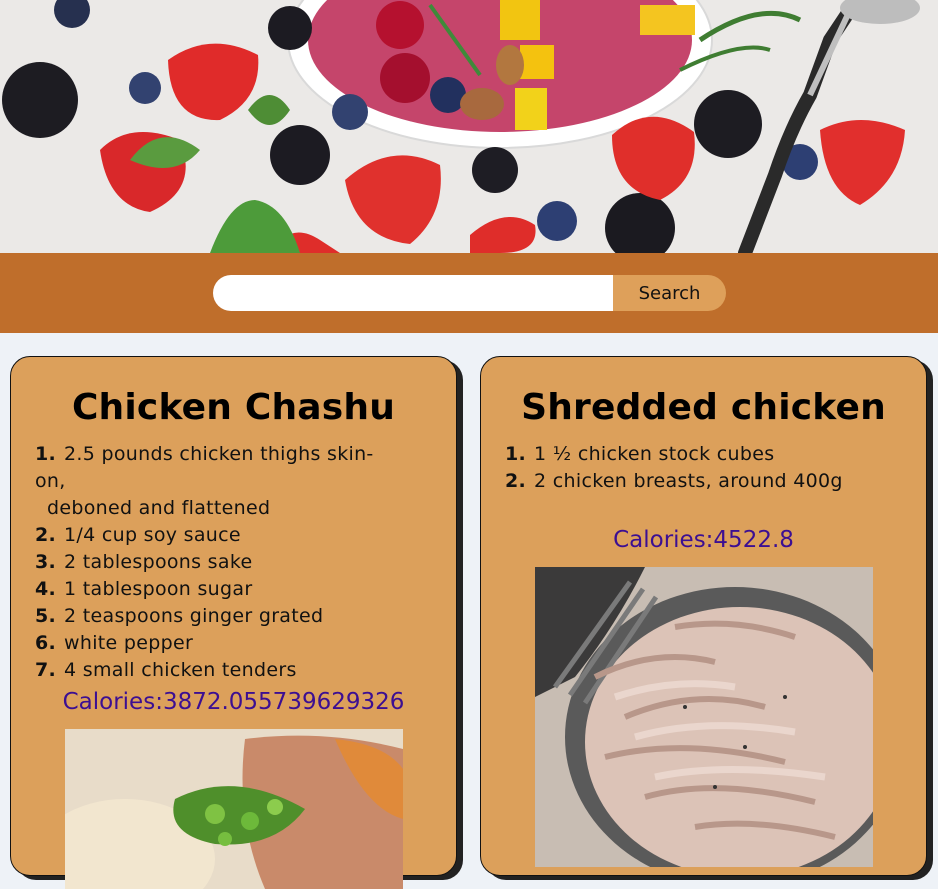 The image size is (938, 889). I want to click on ingredient-item: 1. 1 ½ chicken stock cubes, so click(640, 454).